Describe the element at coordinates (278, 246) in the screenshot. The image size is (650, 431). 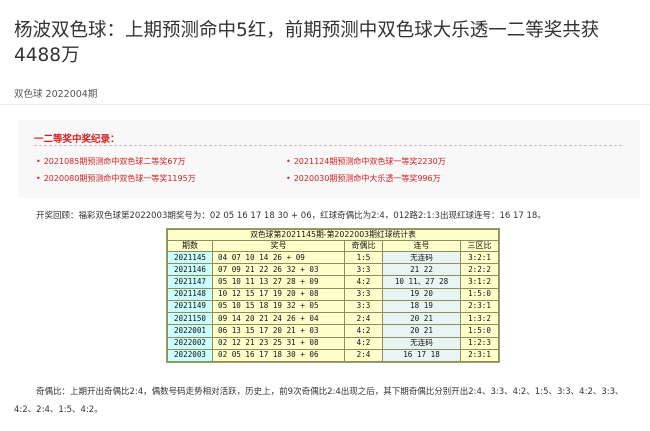
I see `column-header: 奖号` at that location.